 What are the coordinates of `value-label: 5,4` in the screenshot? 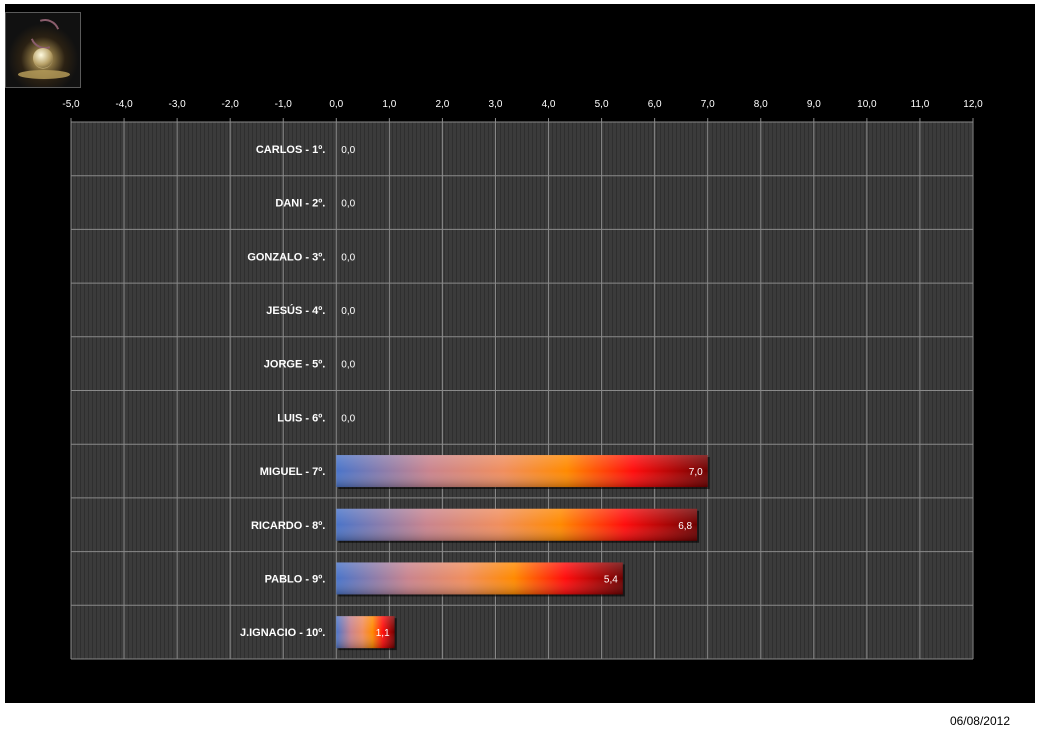 It's located at (611, 579).